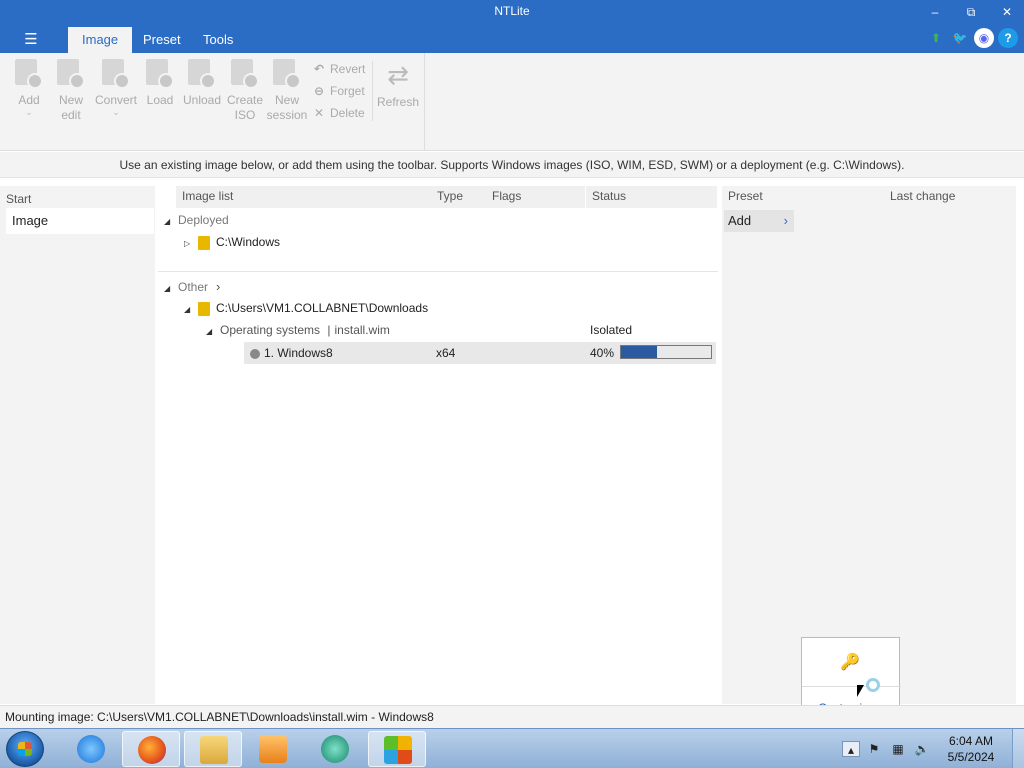 This screenshot has height=768, width=1024. What do you see at coordinates (874, 749) in the screenshot?
I see `flag-icon: ⚑` at bounding box center [874, 749].